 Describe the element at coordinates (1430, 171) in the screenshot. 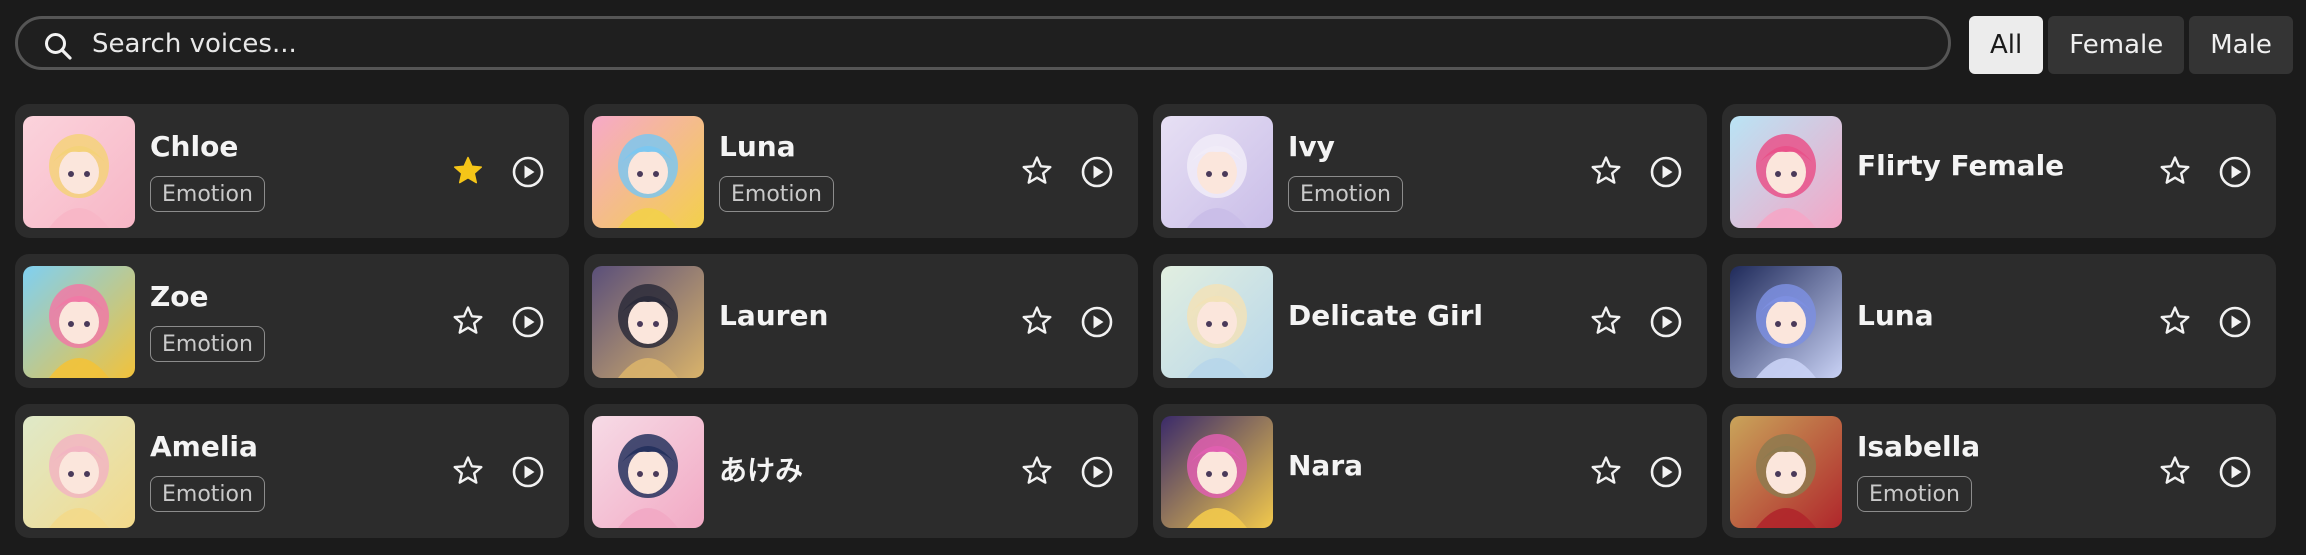

I see `voice-card: Ivy Emotion` at that location.